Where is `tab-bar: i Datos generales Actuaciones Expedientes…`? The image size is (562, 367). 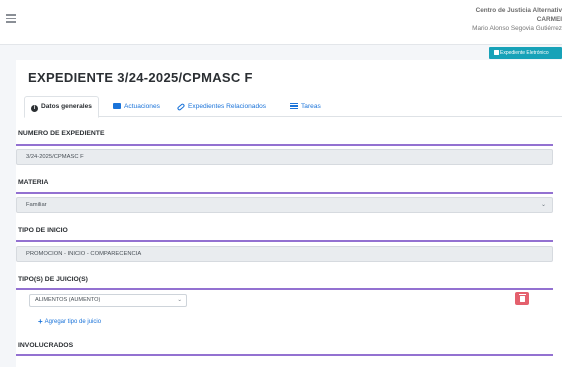
tab-bar: i Datos generales Actuaciones Expedientes… is located at coordinates (293, 107).